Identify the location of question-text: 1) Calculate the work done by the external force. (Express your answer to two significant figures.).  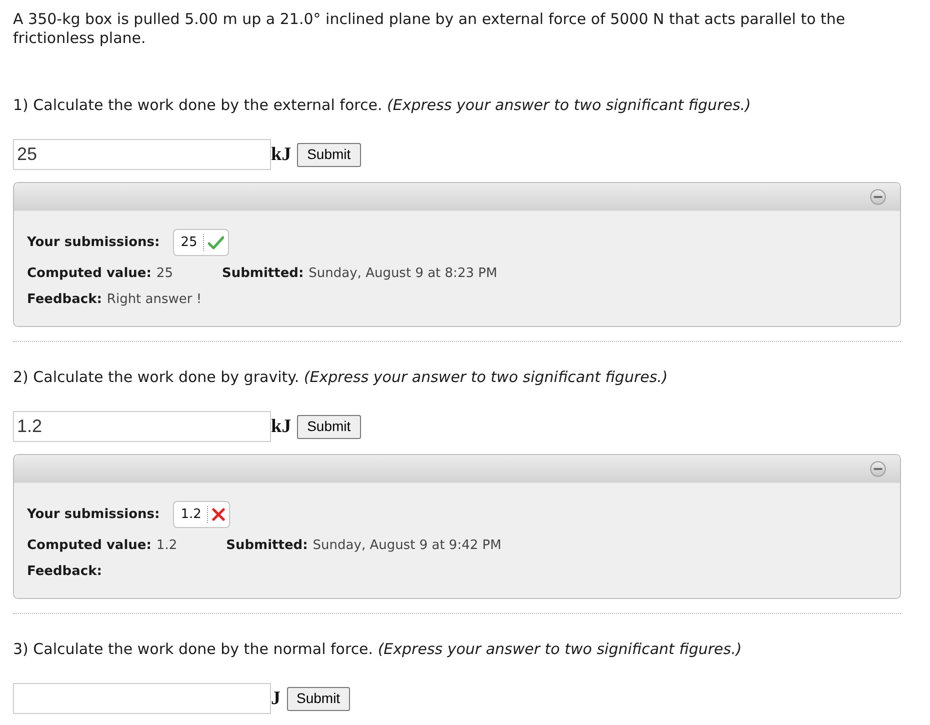
(382, 105).